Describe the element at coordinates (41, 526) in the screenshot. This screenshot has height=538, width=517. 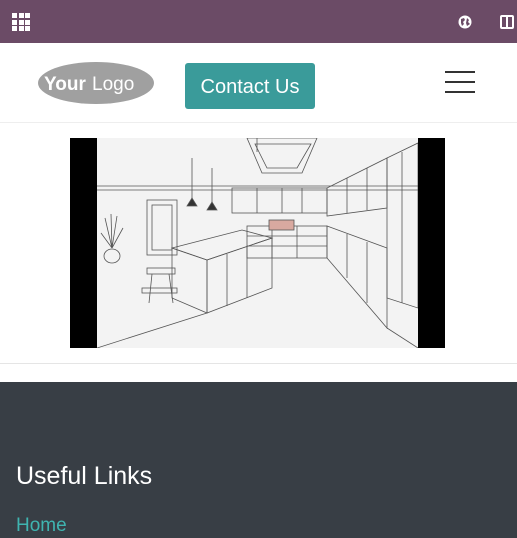
I see `footer-link-home: Home` at that location.